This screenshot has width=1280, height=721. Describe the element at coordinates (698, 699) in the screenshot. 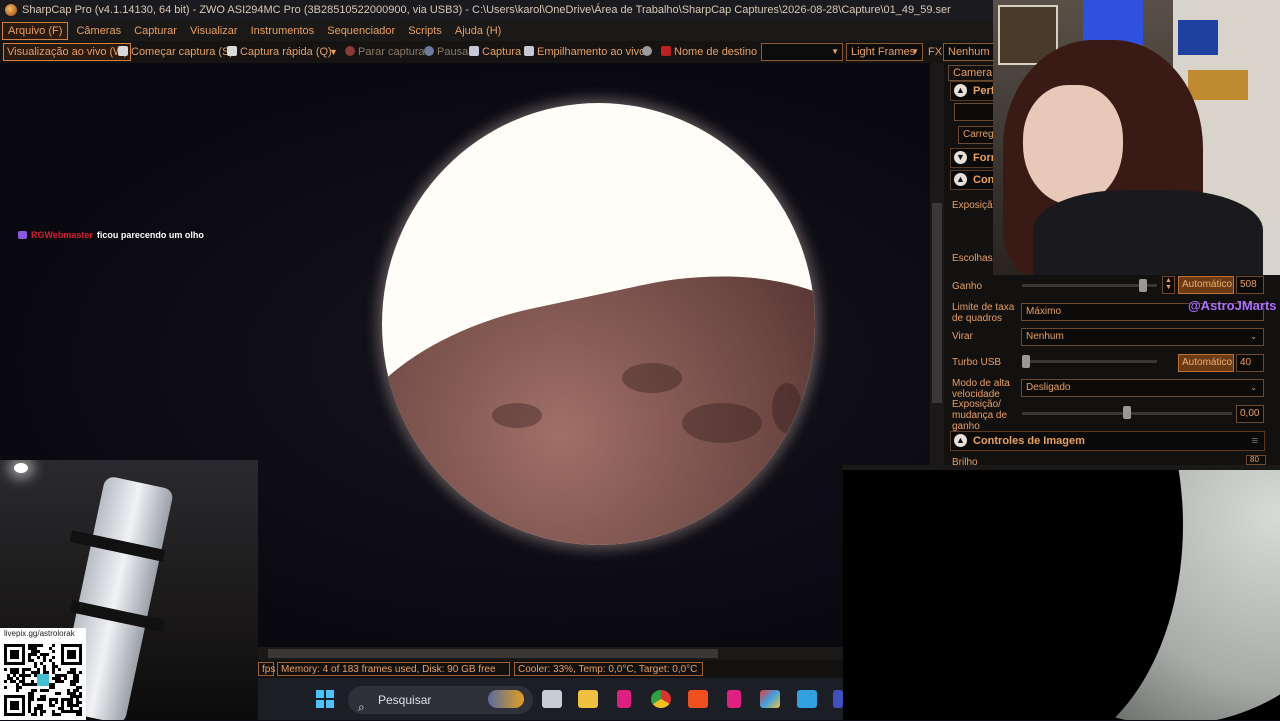

I see `brave-icon` at that location.